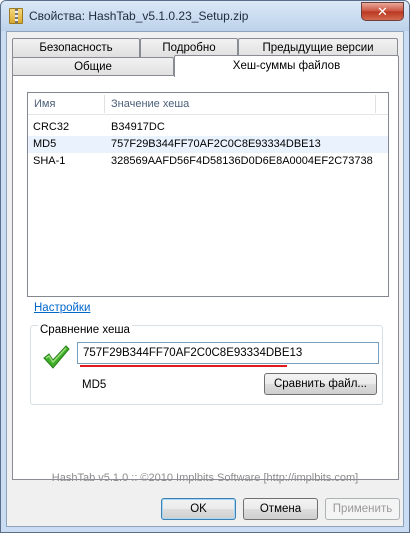 This screenshot has height=533, width=410. I want to click on hash-name: SHA-1, so click(49, 161).